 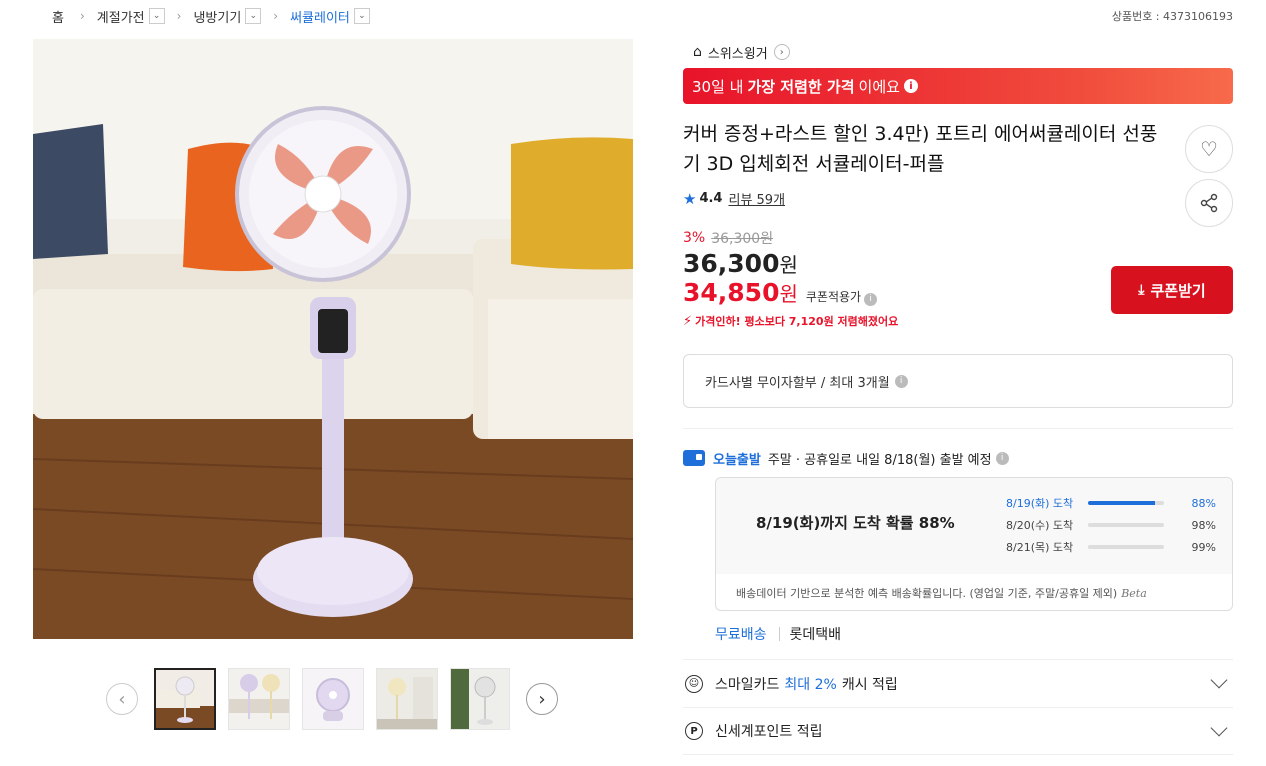 I want to click on breadcrumb-home-label: 홈, so click(x=58, y=16).